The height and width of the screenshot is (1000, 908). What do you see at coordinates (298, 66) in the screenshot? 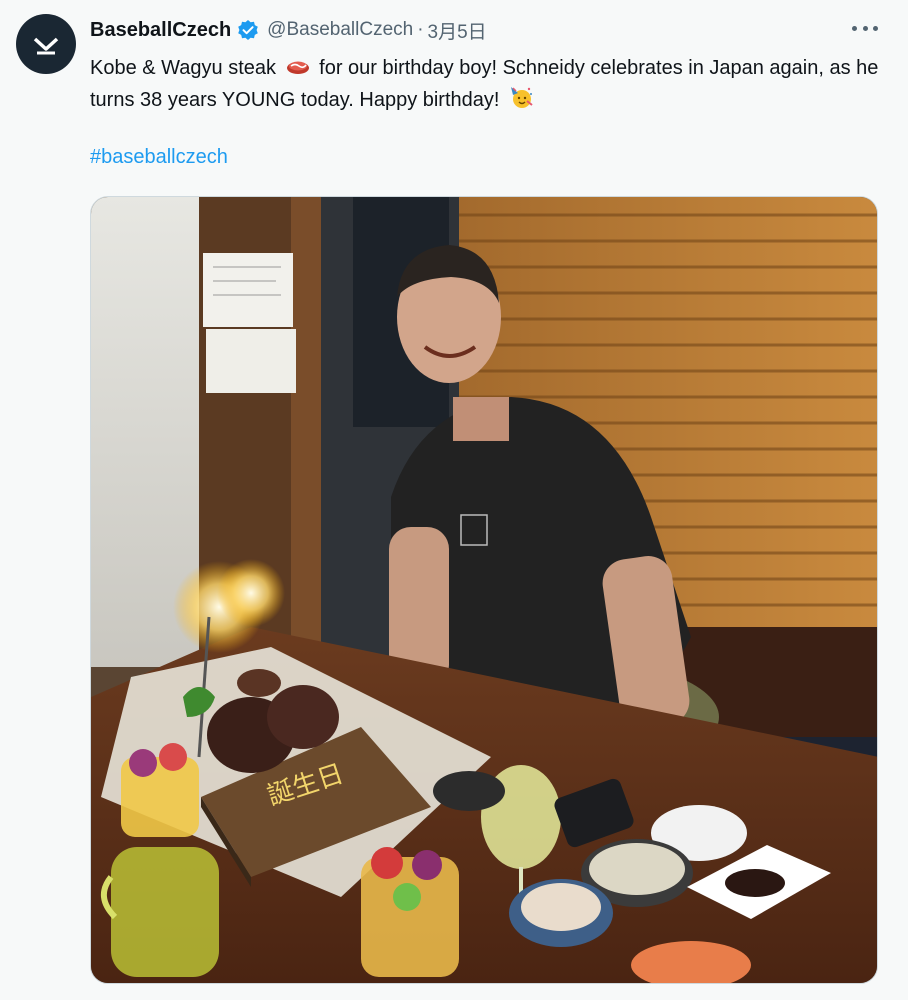
I see `meat-emoji-icon` at bounding box center [298, 66].